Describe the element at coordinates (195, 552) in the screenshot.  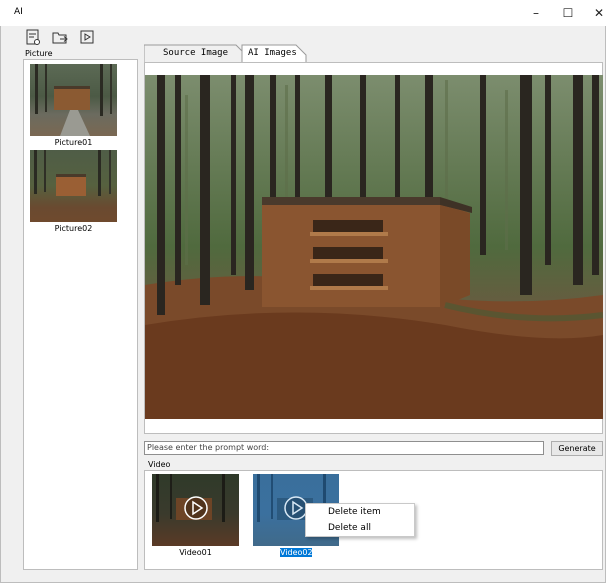
I see `video-label: Video01` at that location.